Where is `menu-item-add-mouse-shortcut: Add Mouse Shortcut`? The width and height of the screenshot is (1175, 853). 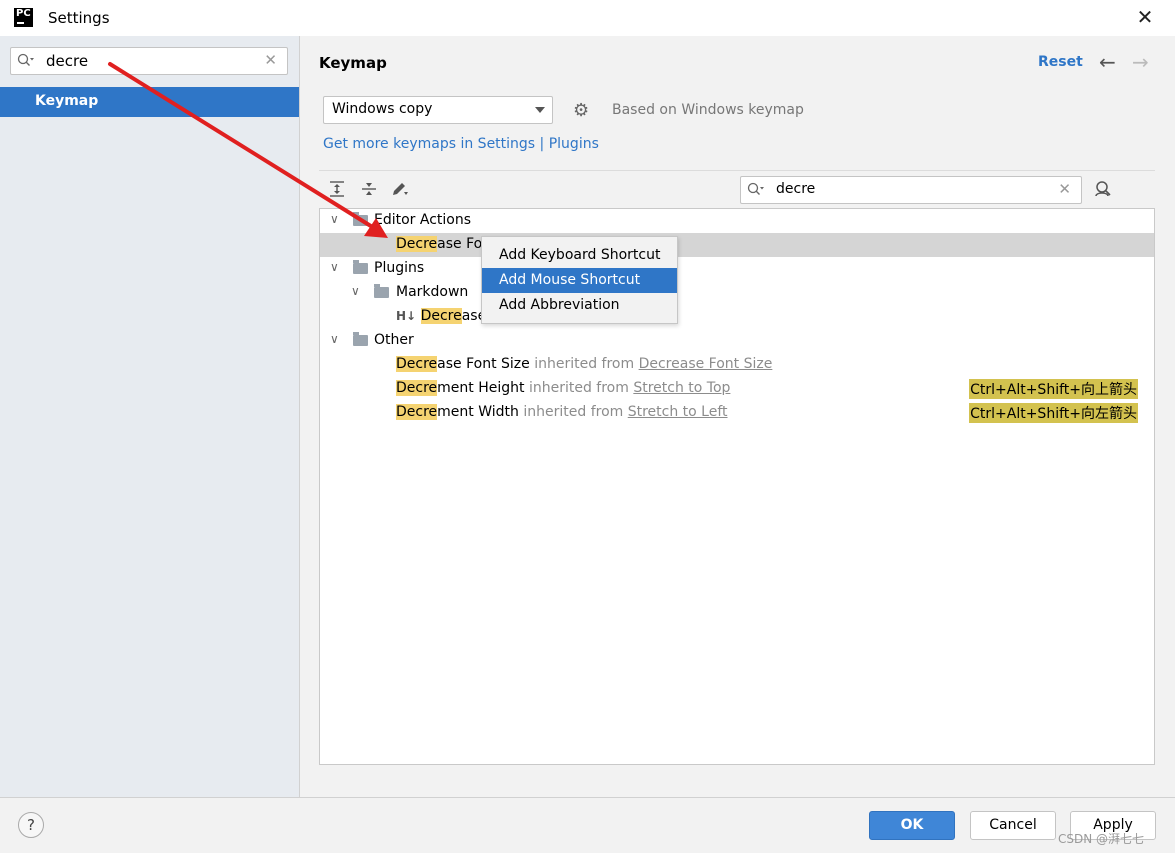
menu-item-add-mouse-shortcut: Add Mouse Shortcut is located at coordinates (579, 280).